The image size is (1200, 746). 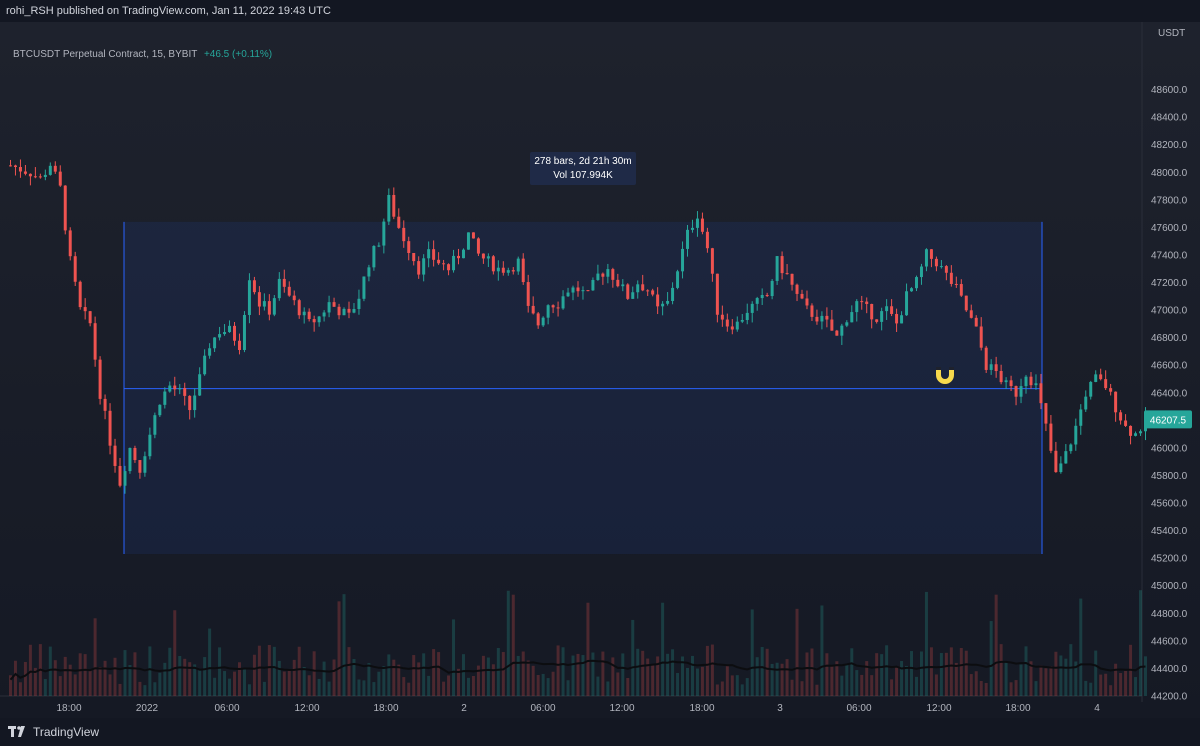 What do you see at coordinates (1169, 90) in the screenshot?
I see `price-tick-label: 48600.0` at bounding box center [1169, 90].